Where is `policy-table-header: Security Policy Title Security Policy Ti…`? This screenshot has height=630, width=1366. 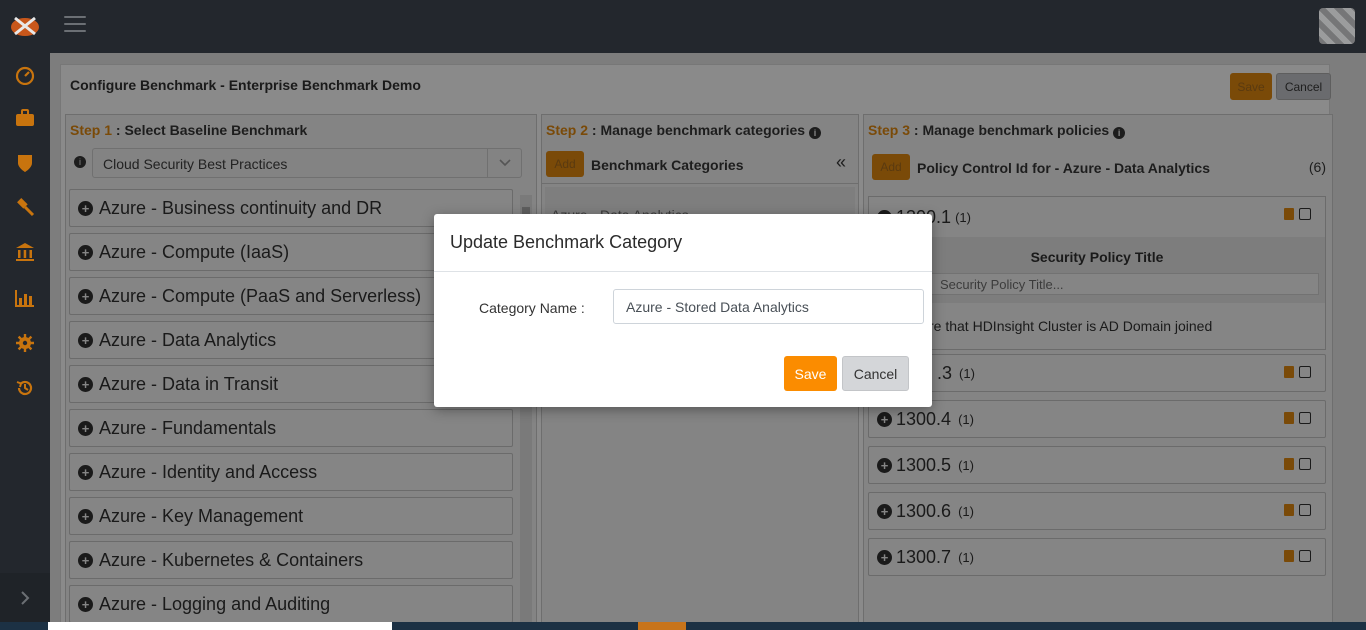
policy-table-header: Security Policy Title Security Policy Ti… is located at coordinates (1097, 270).